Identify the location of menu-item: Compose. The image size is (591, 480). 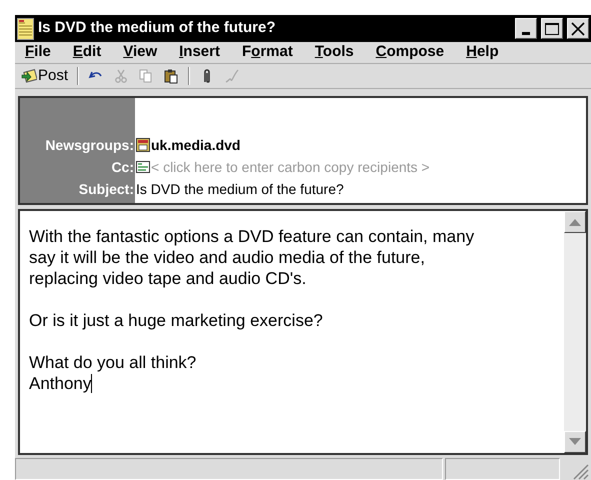
(410, 52).